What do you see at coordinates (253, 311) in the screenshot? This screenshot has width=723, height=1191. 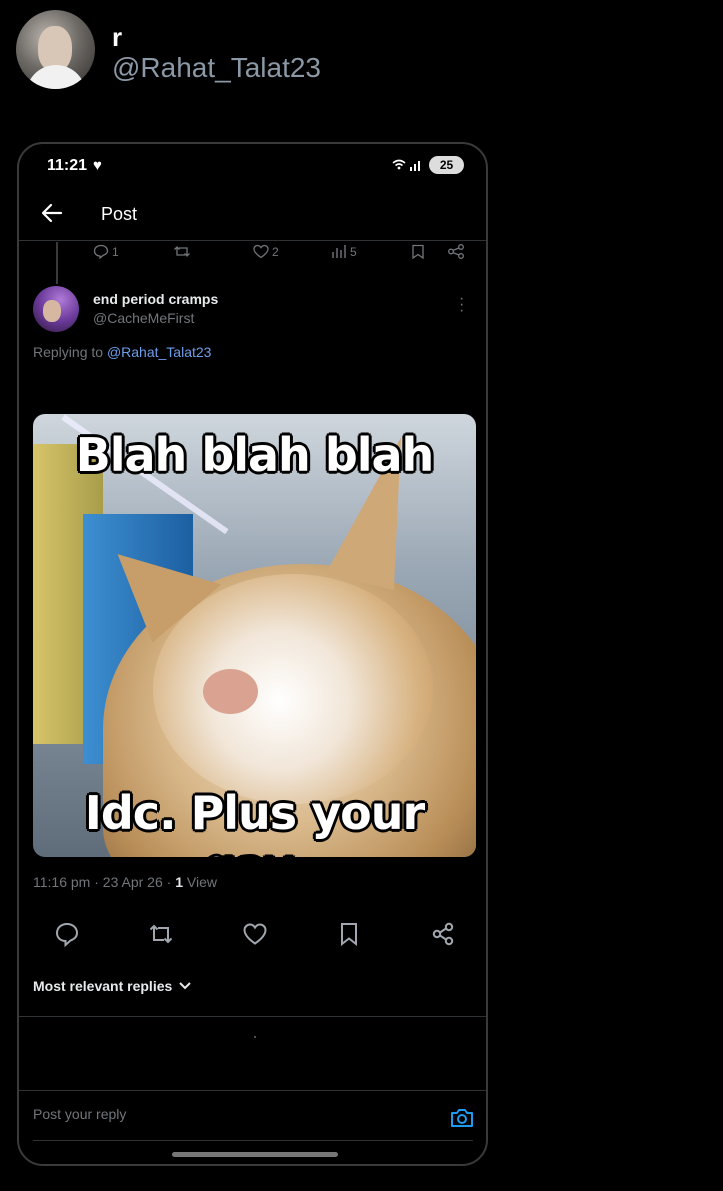 I see `reply-post-header: end period cramps @CacheMeFirst · · ·` at bounding box center [253, 311].